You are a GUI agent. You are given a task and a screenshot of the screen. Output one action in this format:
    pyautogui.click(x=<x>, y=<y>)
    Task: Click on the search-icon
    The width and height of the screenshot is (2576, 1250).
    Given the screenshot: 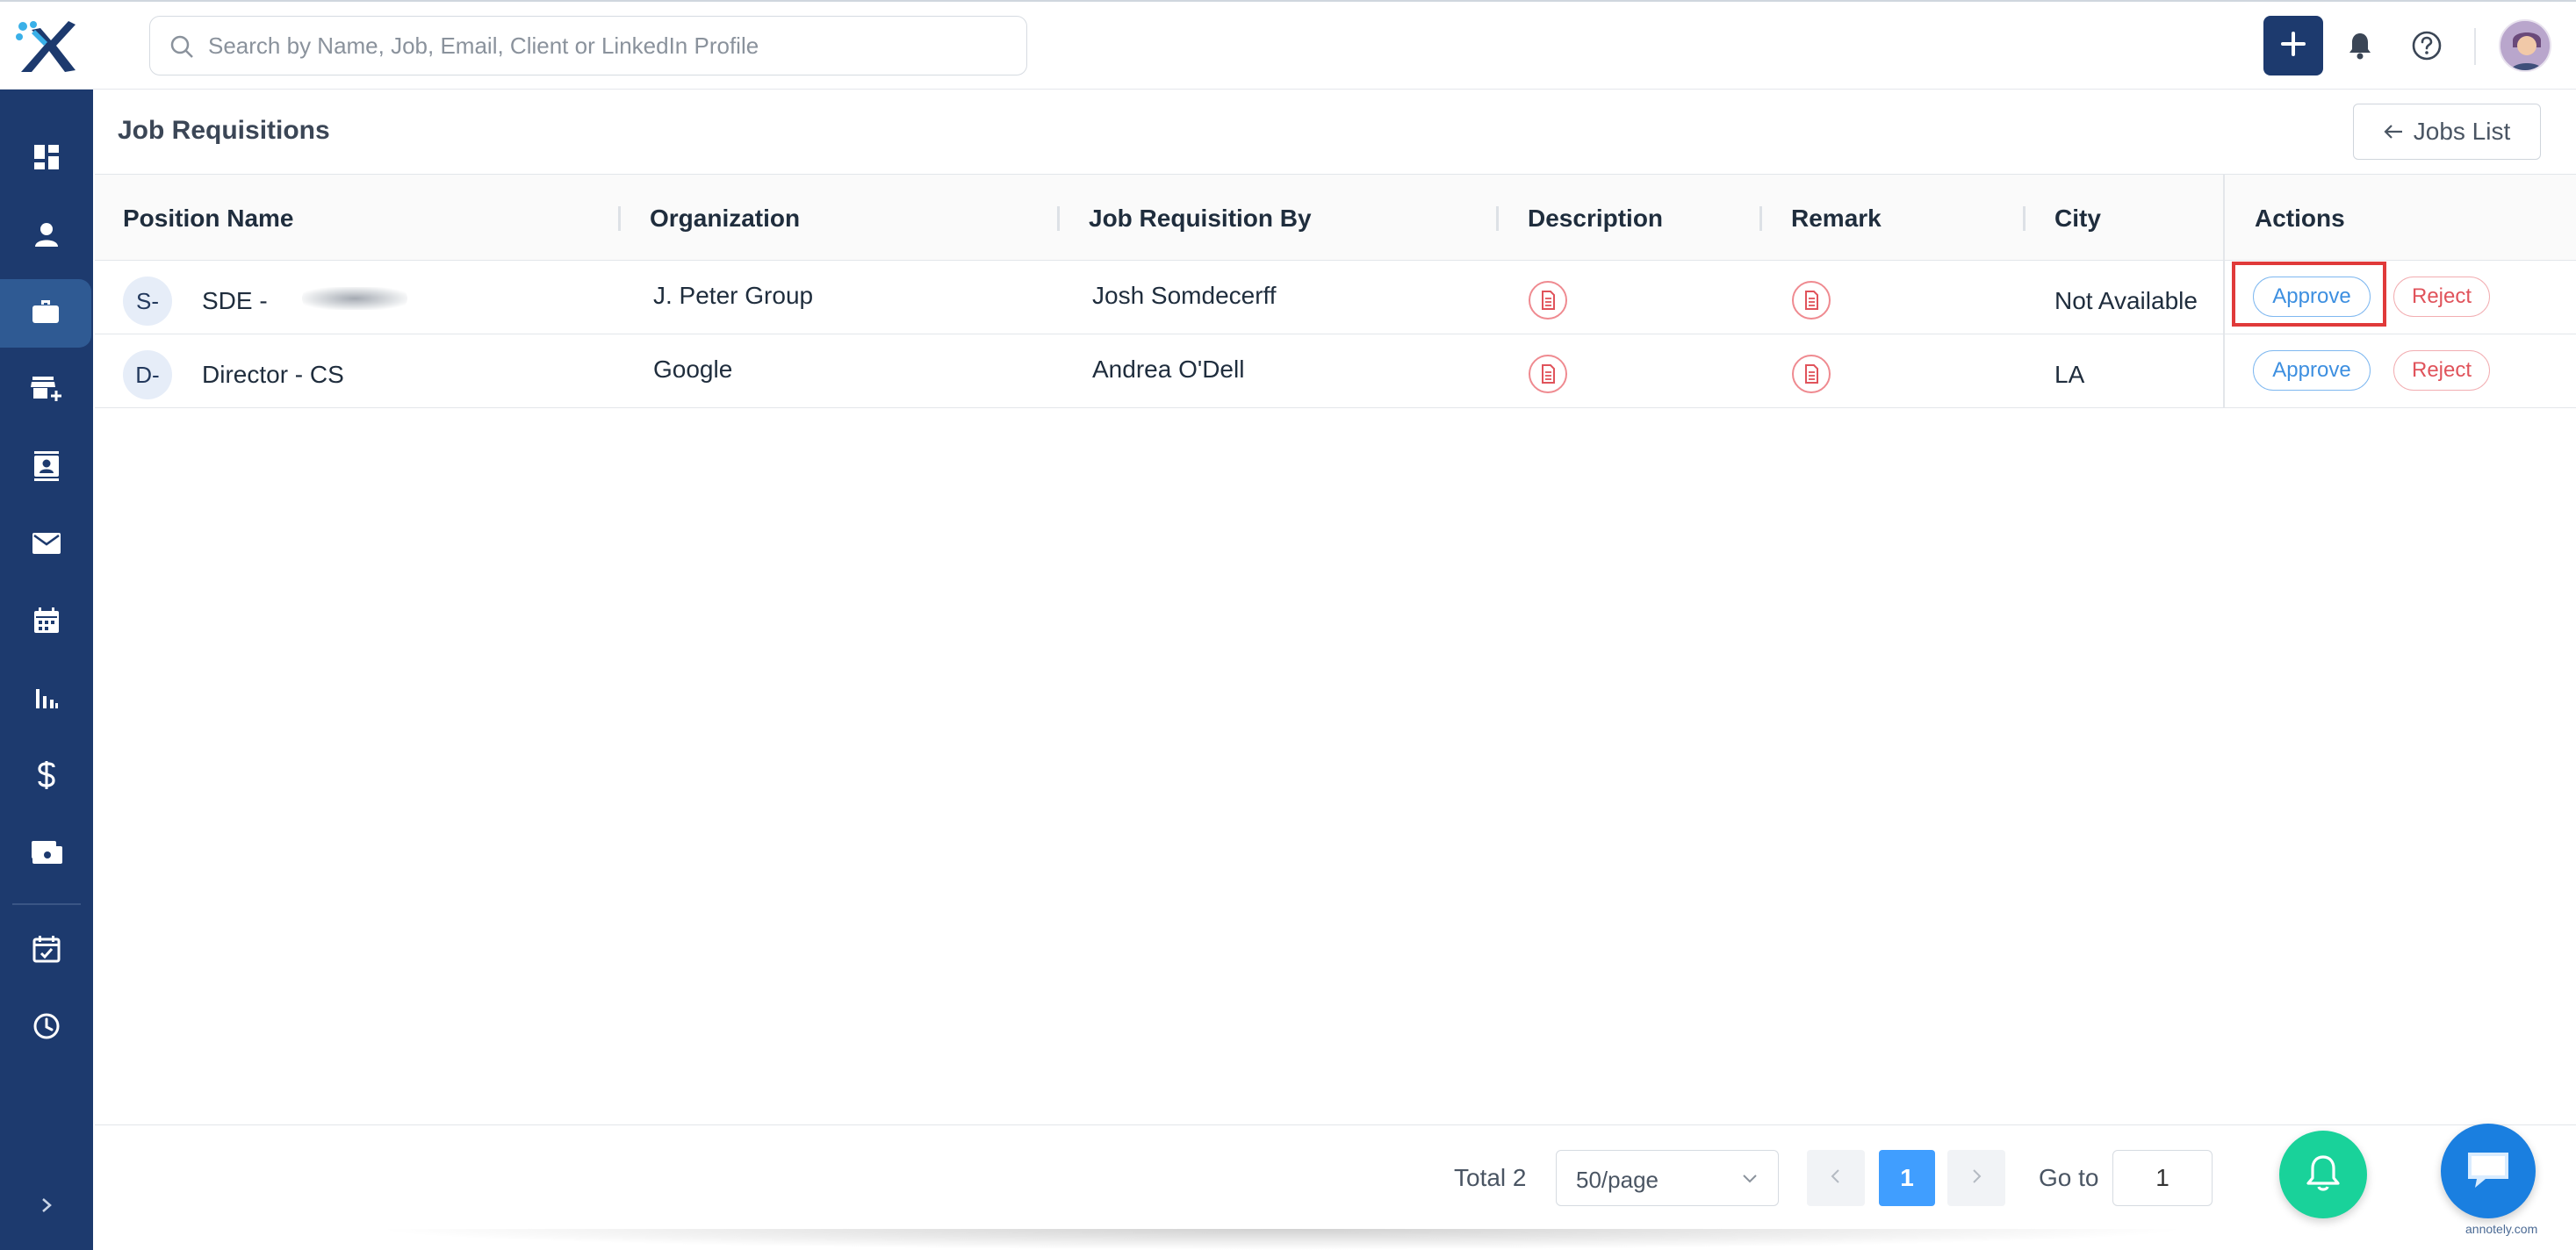 What is the action you would take?
    pyautogui.click(x=181, y=46)
    